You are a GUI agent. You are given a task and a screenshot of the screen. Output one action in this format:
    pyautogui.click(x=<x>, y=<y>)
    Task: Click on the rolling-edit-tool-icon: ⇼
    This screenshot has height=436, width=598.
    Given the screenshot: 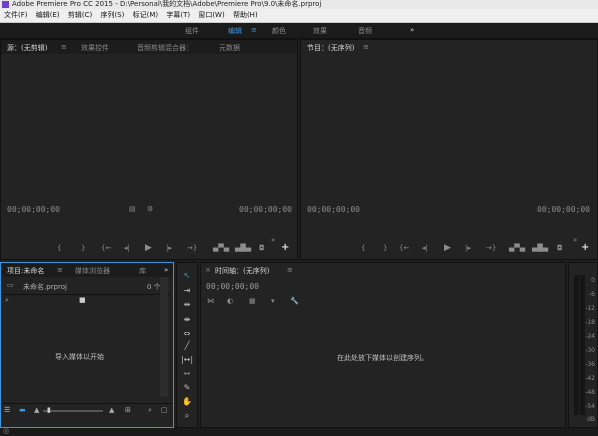 What is the action you would take?
    pyautogui.click(x=187, y=319)
    